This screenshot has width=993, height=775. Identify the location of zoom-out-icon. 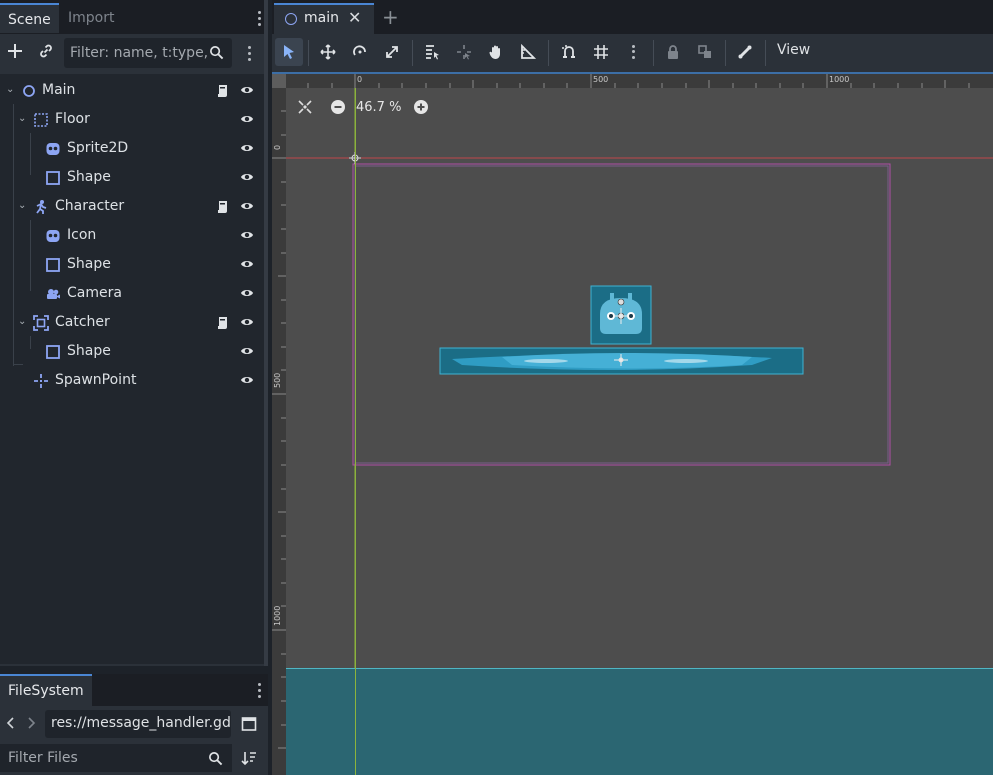
(338, 107).